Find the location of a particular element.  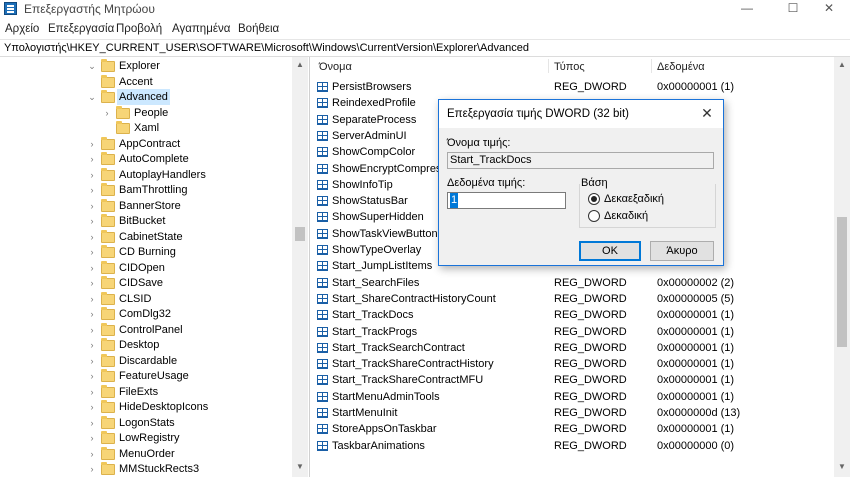

column-header-data: Δεδομένα is located at coordinates (681, 67).